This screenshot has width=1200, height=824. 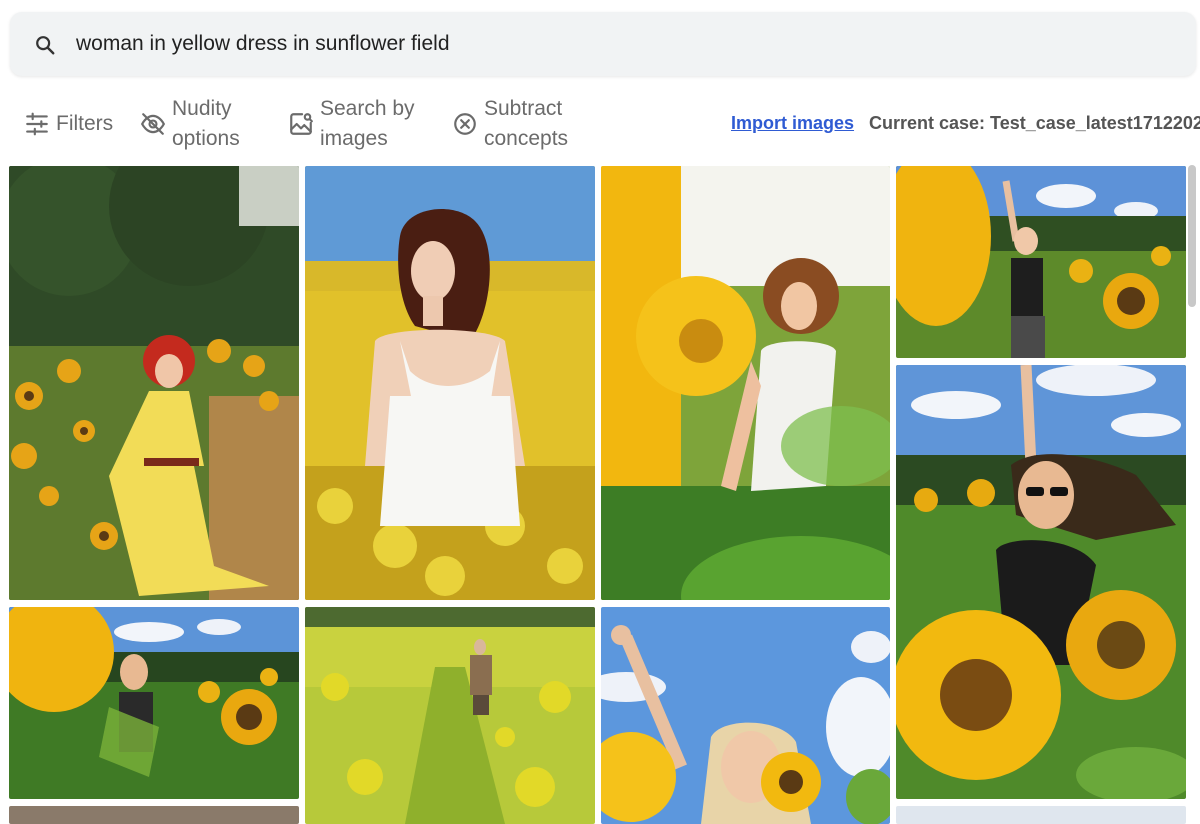 I want to click on circle-x-icon, so click(x=465, y=124).